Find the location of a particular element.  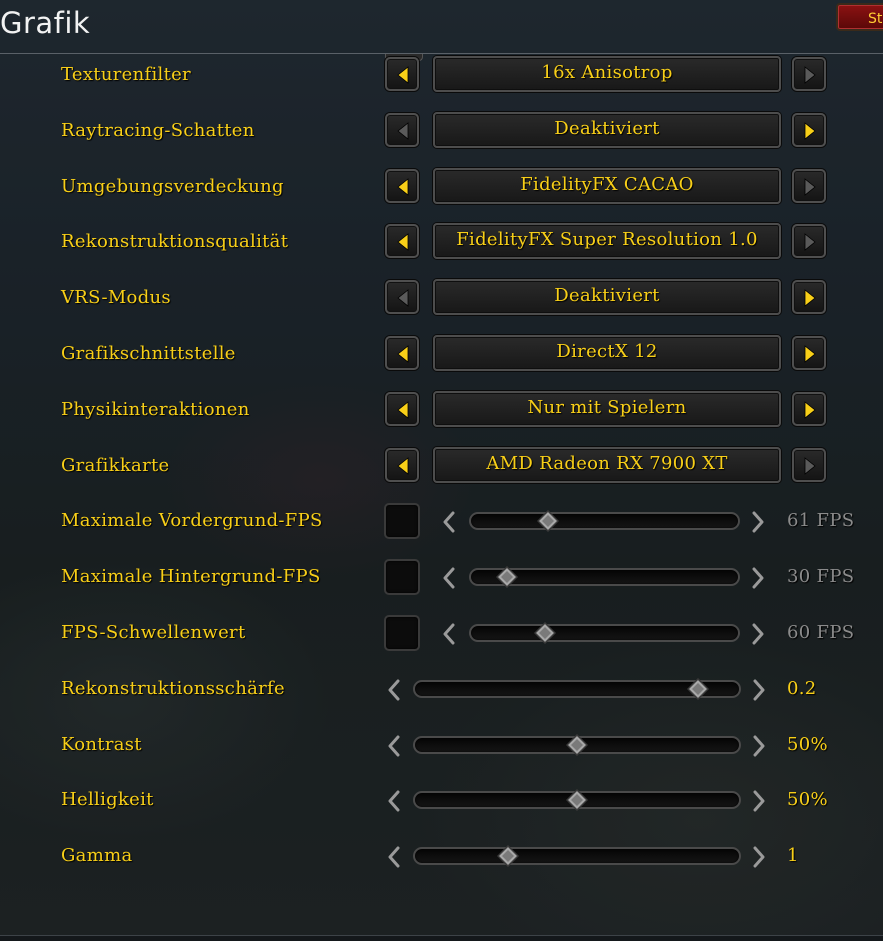

setting-label: Rekonstruktionsqualität is located at coordinates (175, 242).